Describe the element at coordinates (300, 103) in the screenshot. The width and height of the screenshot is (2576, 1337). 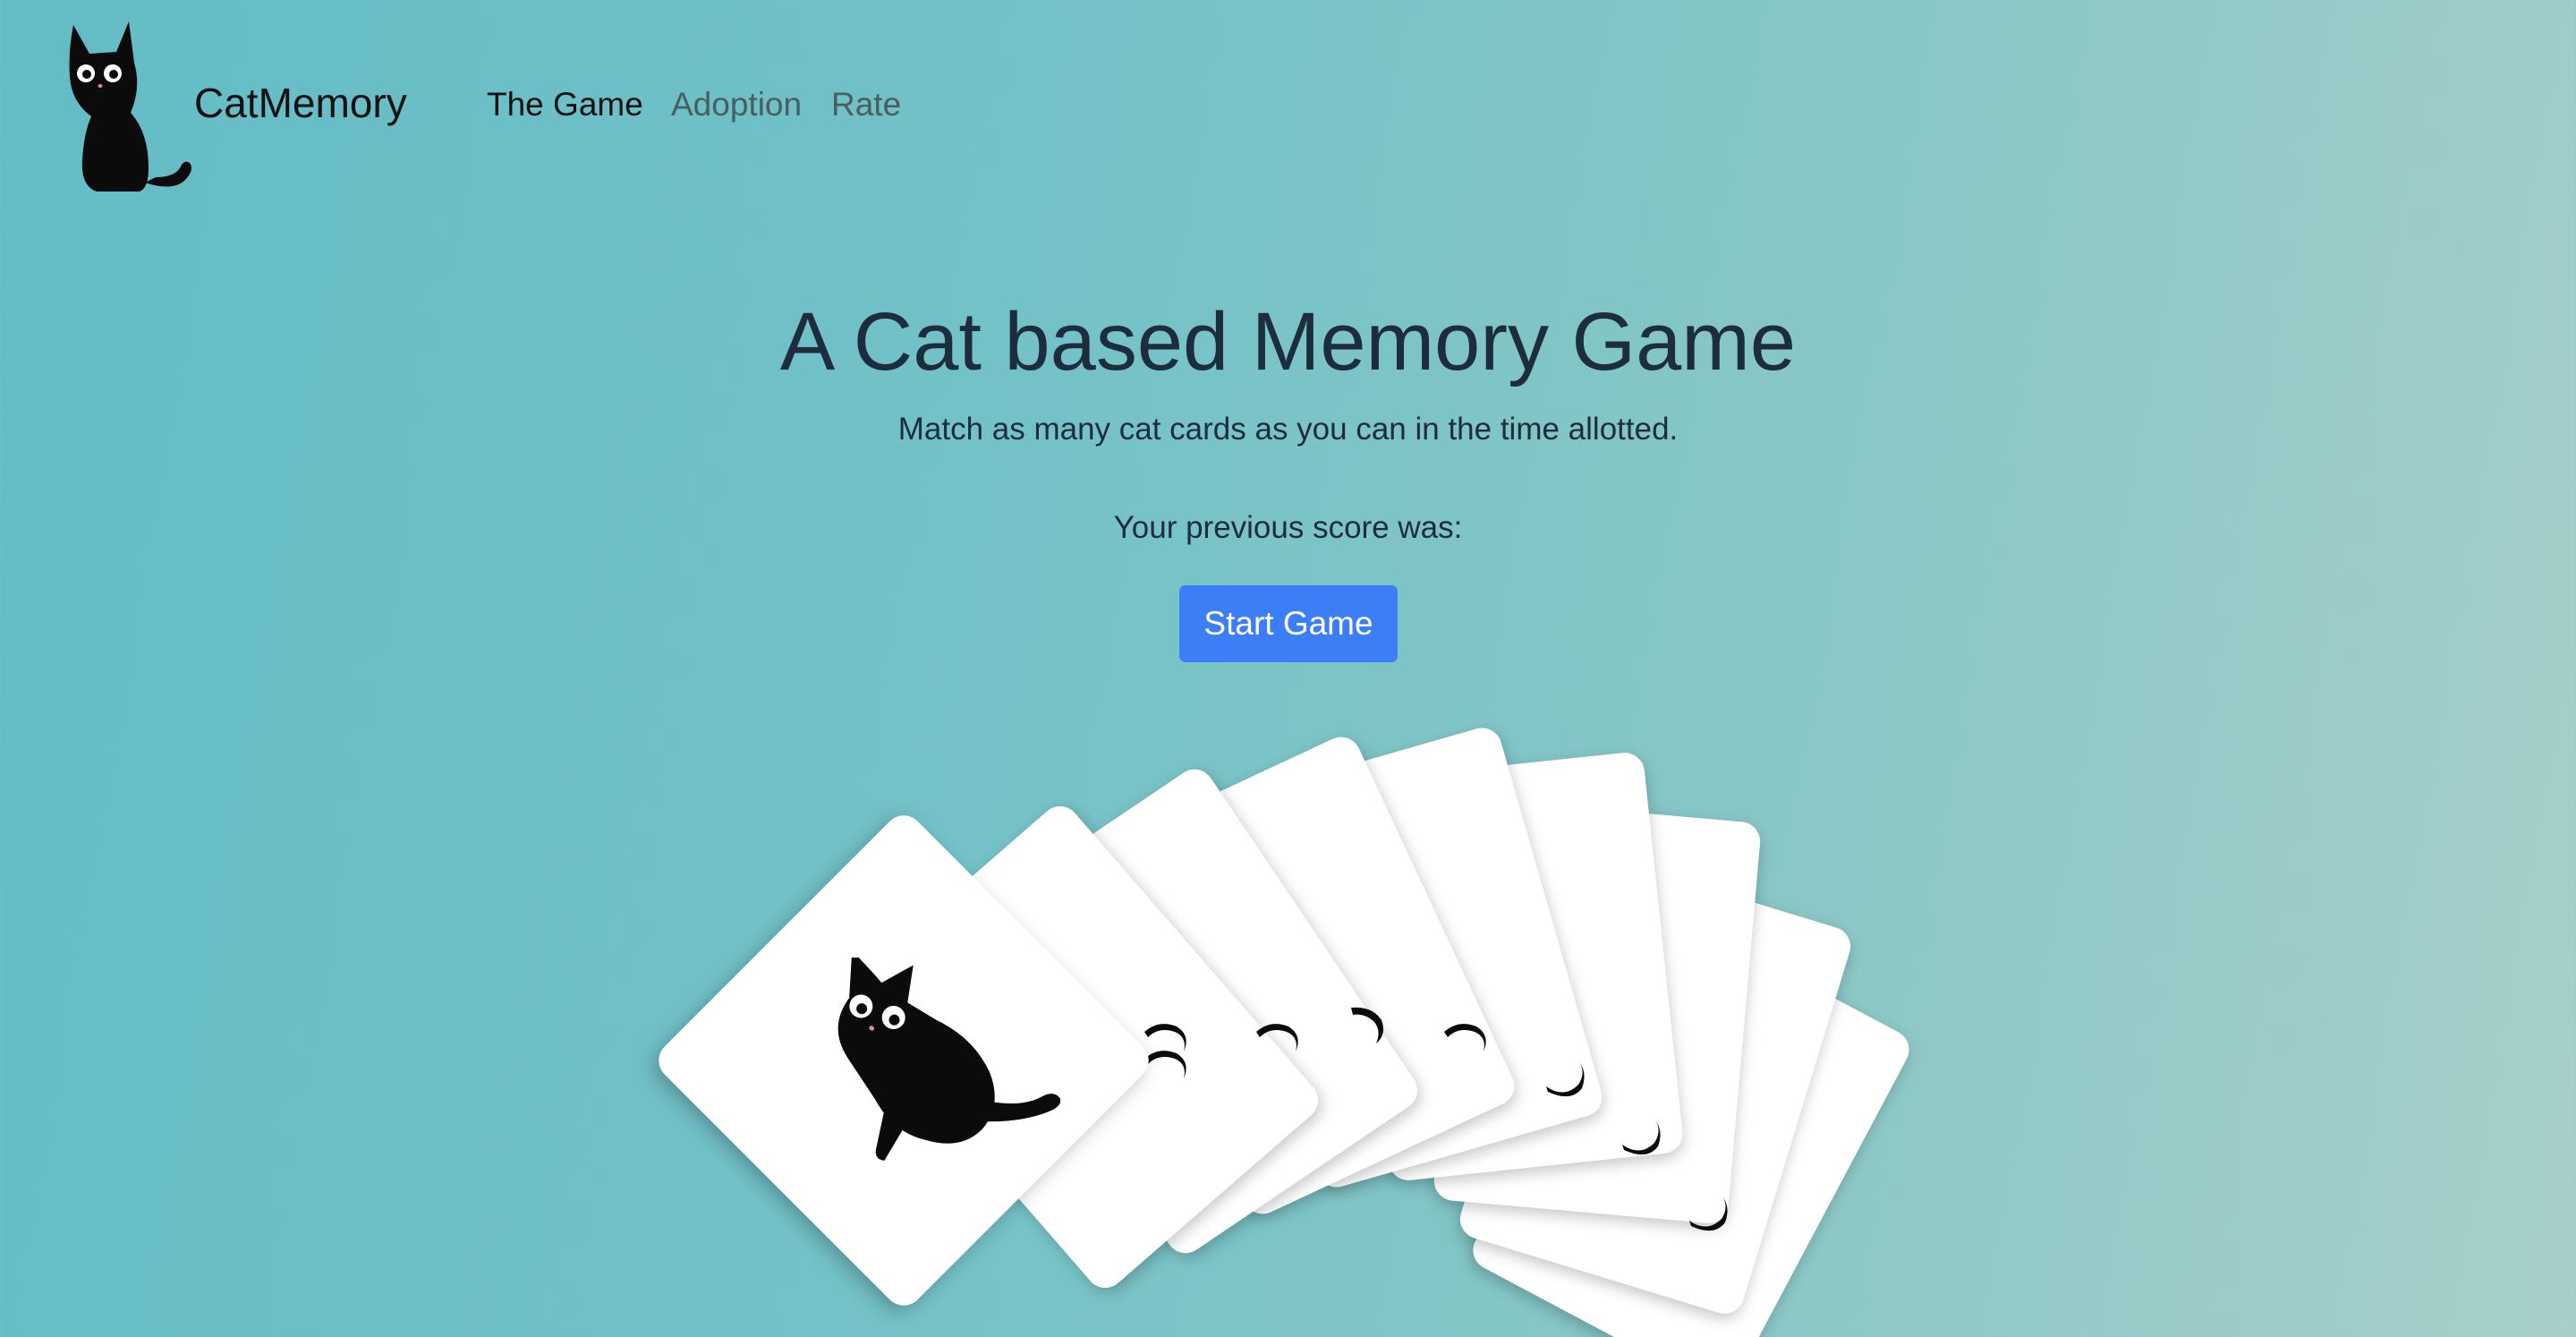
I see `brand-name: CatMemory` at that location.